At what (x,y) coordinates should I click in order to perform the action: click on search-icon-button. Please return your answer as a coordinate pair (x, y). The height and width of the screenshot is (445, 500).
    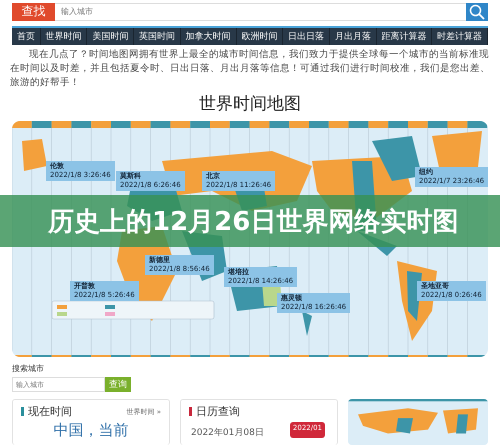
    Looking at the image, I should click on (477, 11).